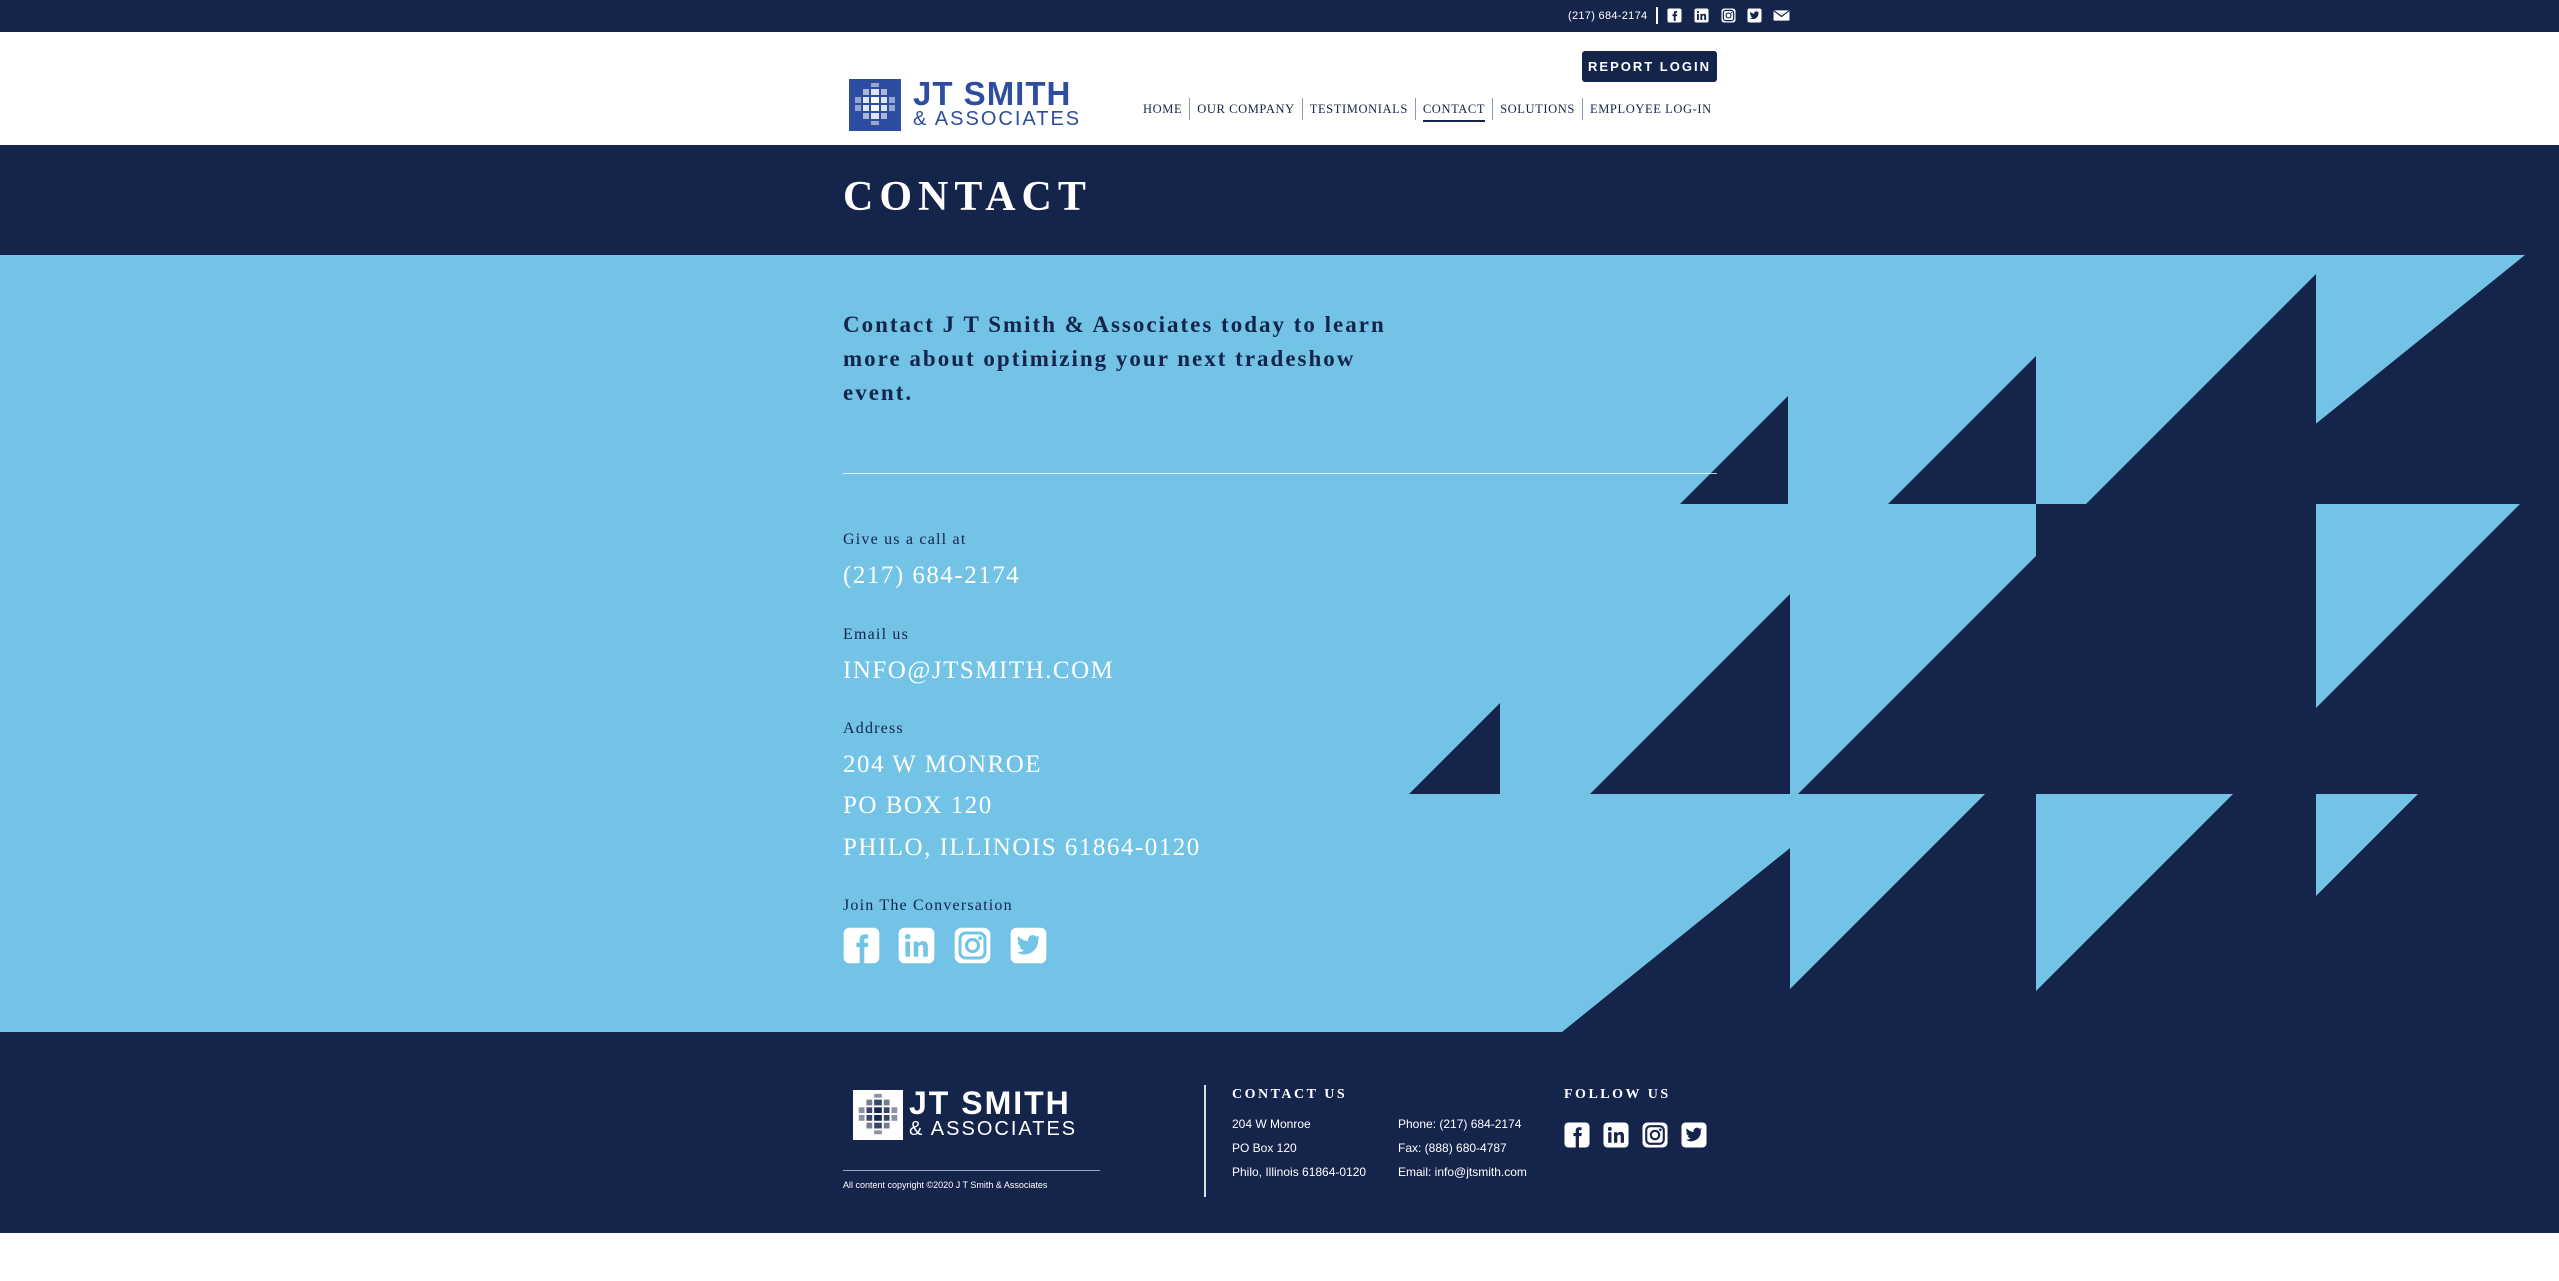 The height and width of the screenshot is (1281, 2559). I want to click on footer-address-line-1: 204 W Monroe, so click(1271, 1124).